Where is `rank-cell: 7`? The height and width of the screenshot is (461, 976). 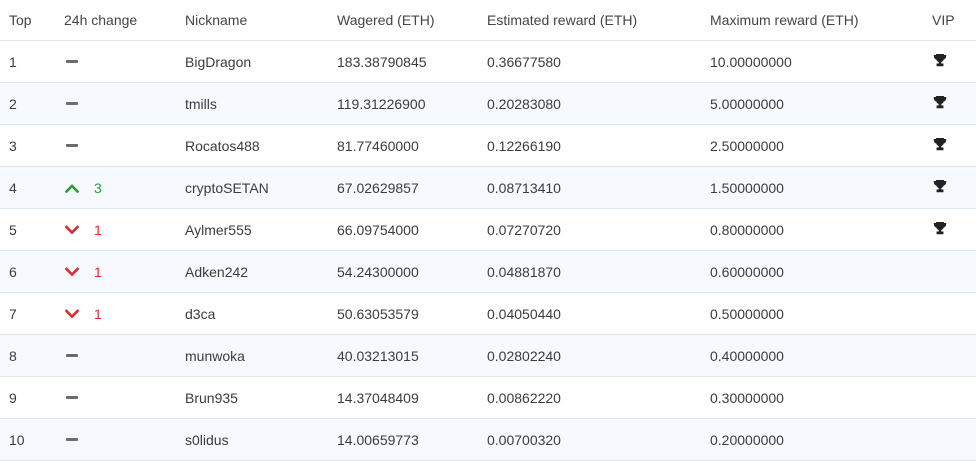
rank-cell: 7 is located at coordinates (13, 313).